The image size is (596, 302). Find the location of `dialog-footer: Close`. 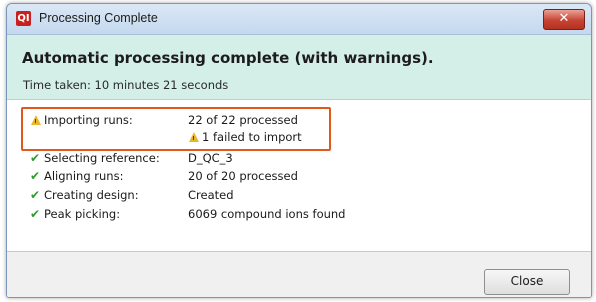

dialog-footer: Close is located at coordinates (299, 274).